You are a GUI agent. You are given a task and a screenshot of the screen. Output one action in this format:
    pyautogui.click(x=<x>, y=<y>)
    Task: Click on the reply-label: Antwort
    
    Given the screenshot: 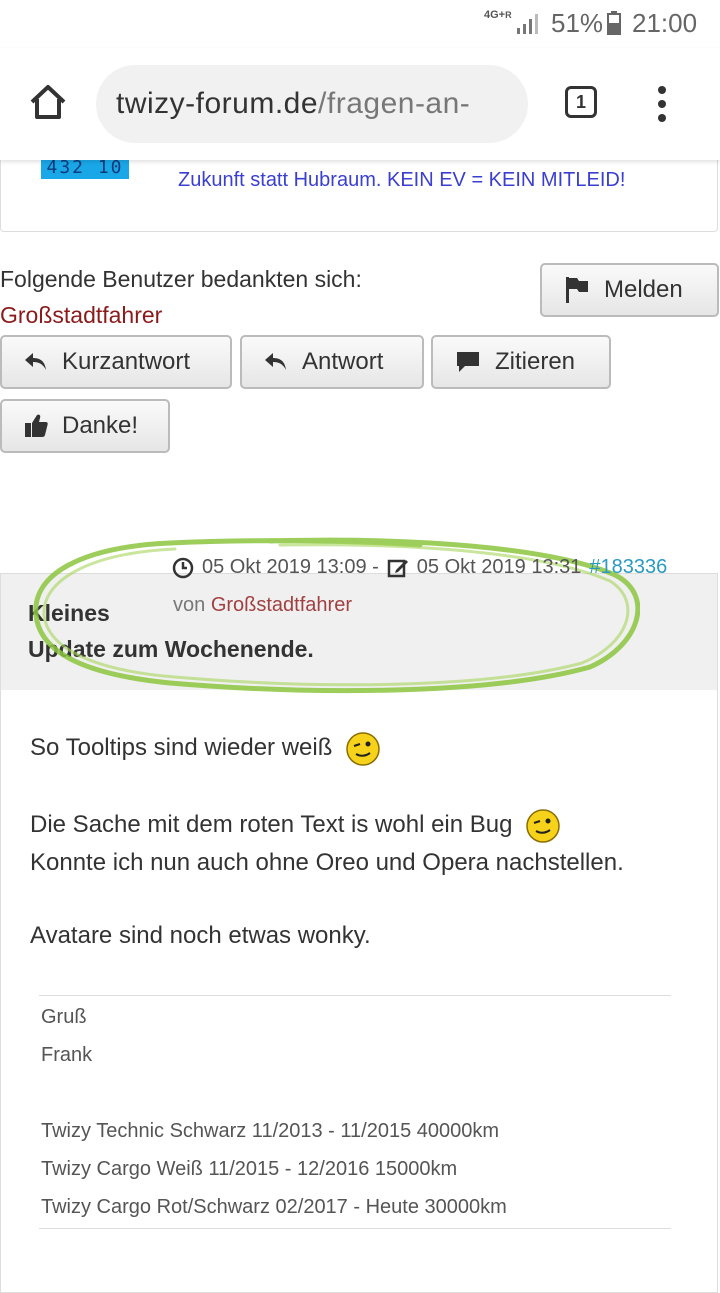 What is the action you would take?
    pyautogui.click(x=343, y=361)
    